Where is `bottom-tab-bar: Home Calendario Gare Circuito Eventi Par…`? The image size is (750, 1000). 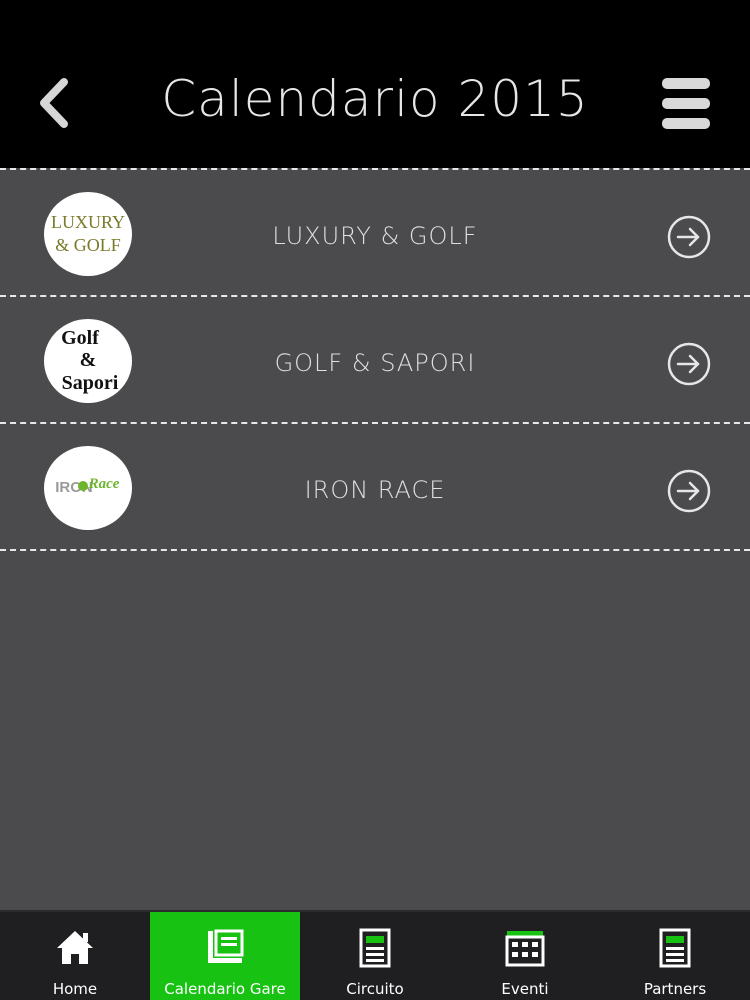
bottom-tab-bar: Home Calendario Gare Circuito Eventi Par… is located at coordinates (375, 955).